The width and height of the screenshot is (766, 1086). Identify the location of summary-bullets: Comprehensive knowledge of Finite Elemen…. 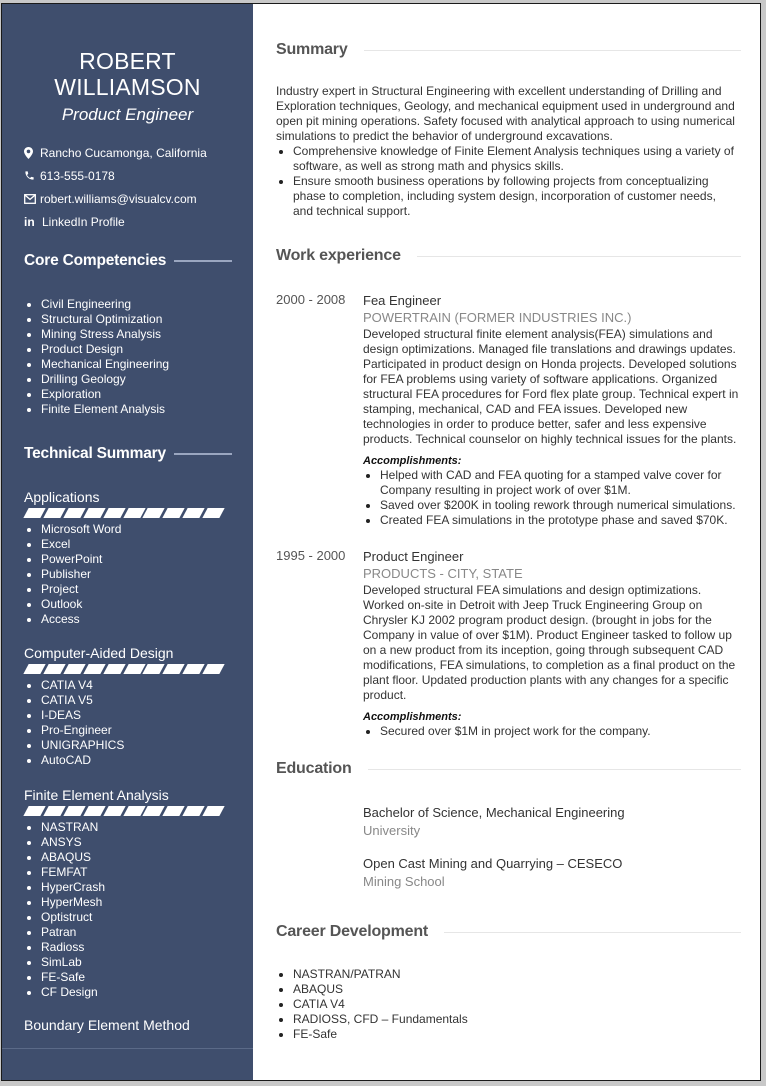
(506, 181).